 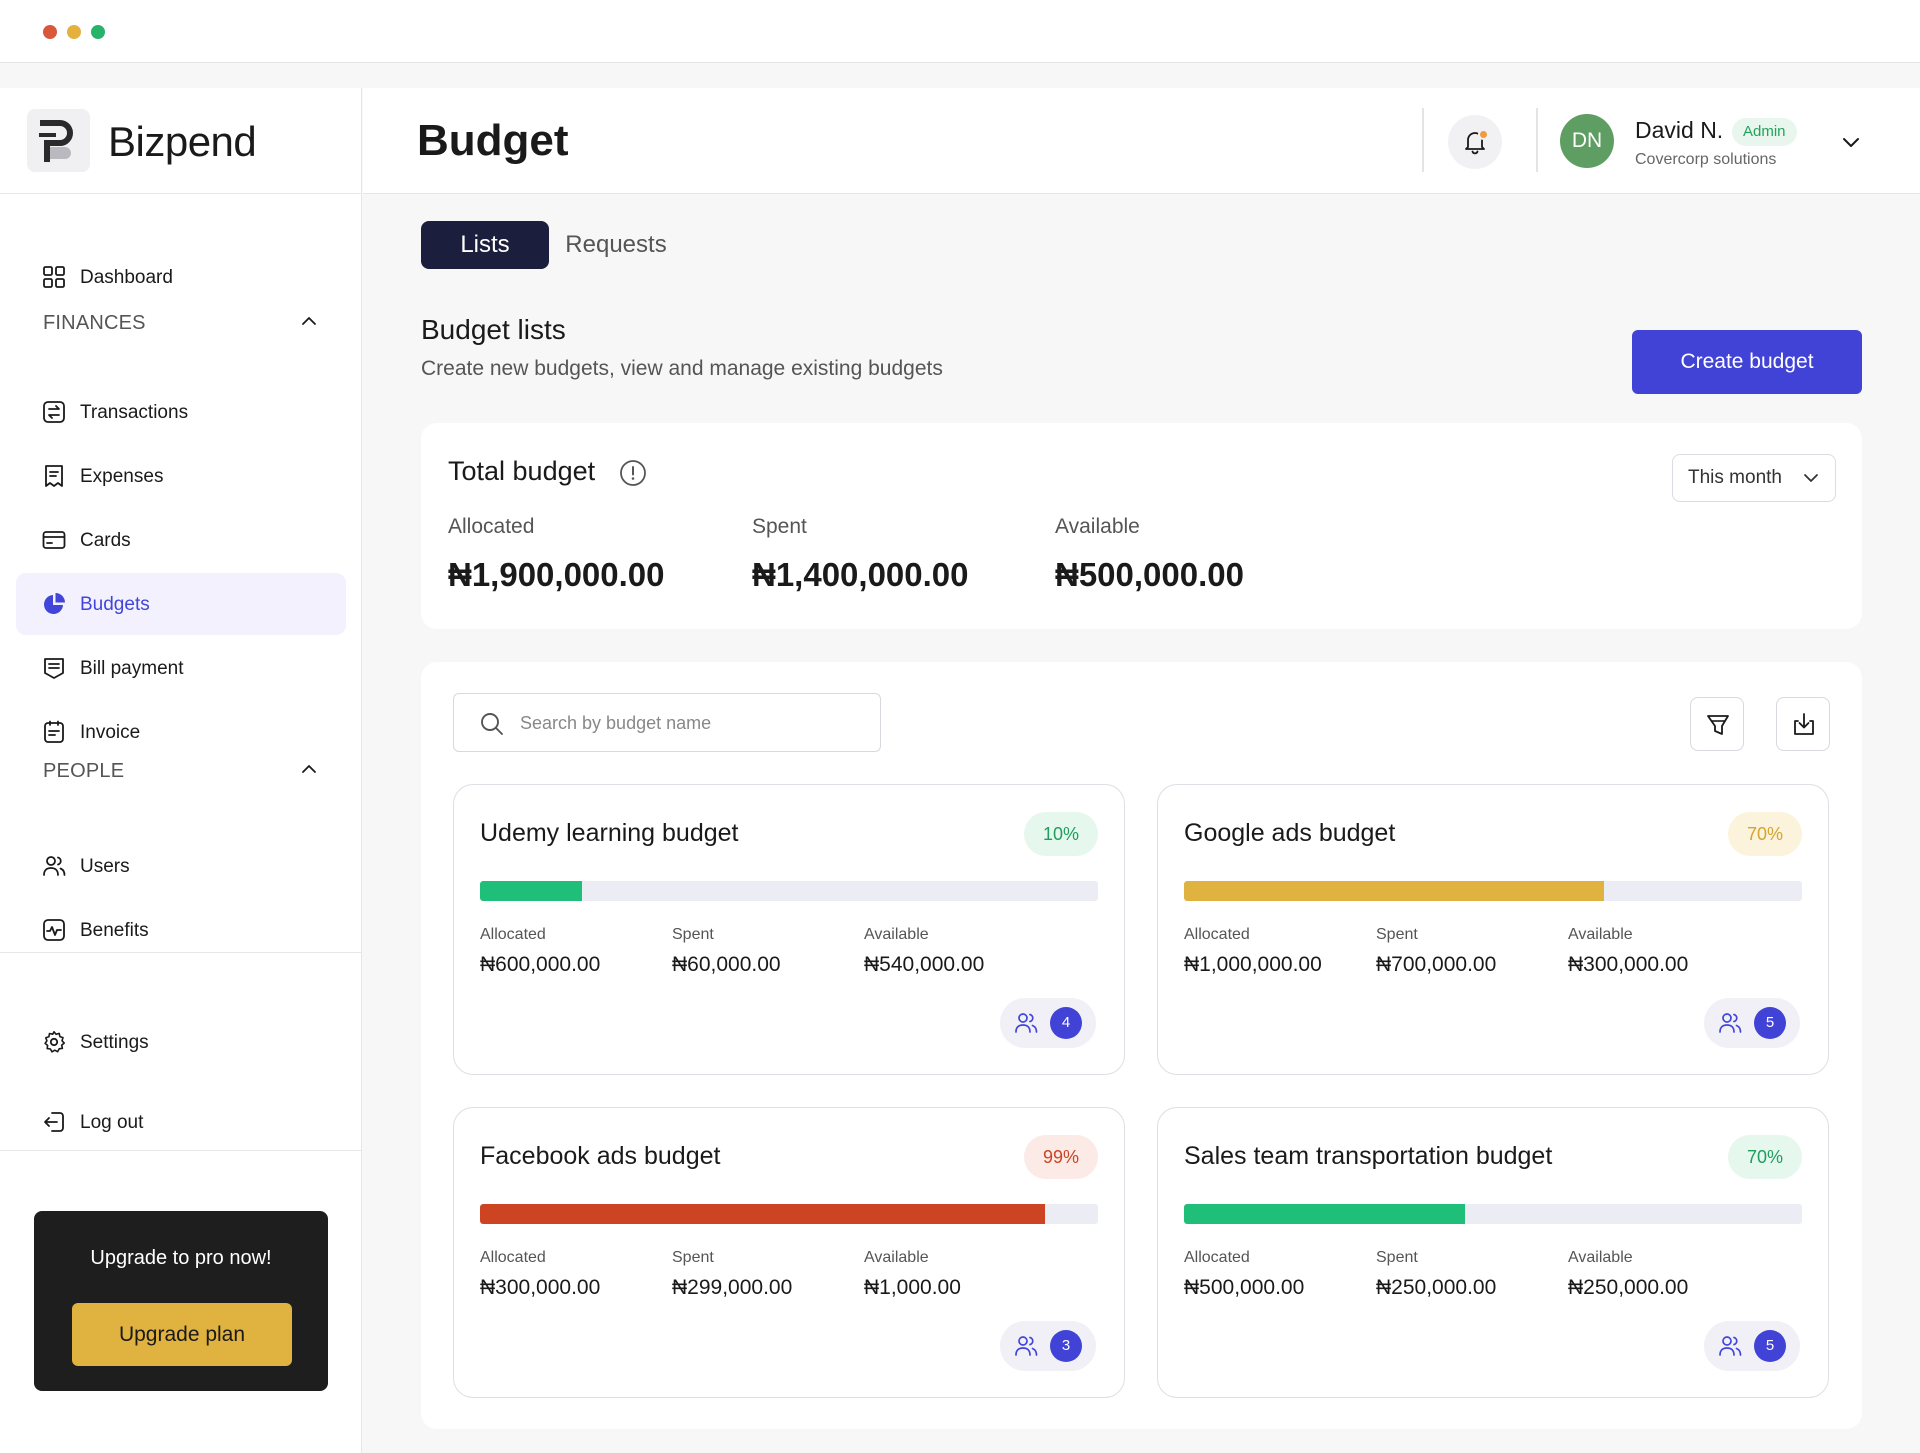 I want to click on available-value: ₦1,000.00, so click(x=912, y=1287).